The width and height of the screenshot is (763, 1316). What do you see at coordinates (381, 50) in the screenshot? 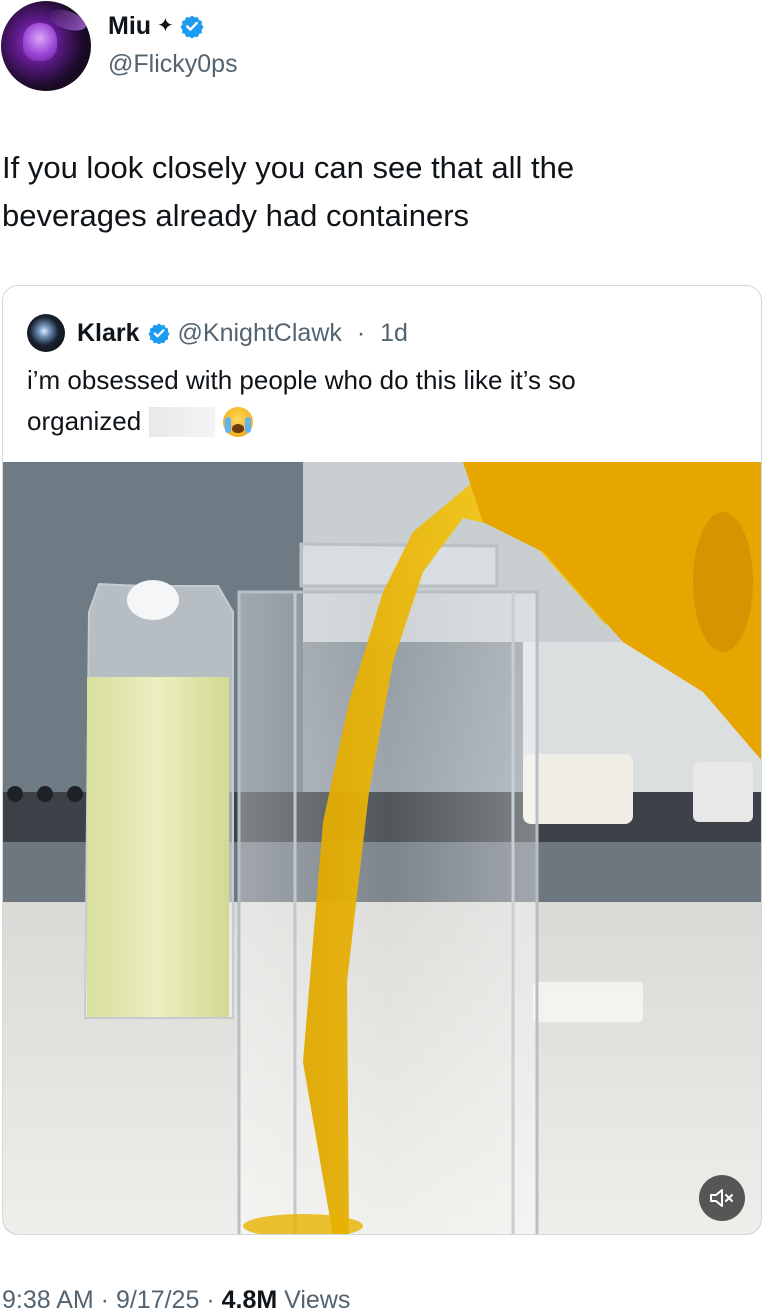
I see `tweet-header: Miu ✦ @Flicky0ps` at bounding box center [381, 50].